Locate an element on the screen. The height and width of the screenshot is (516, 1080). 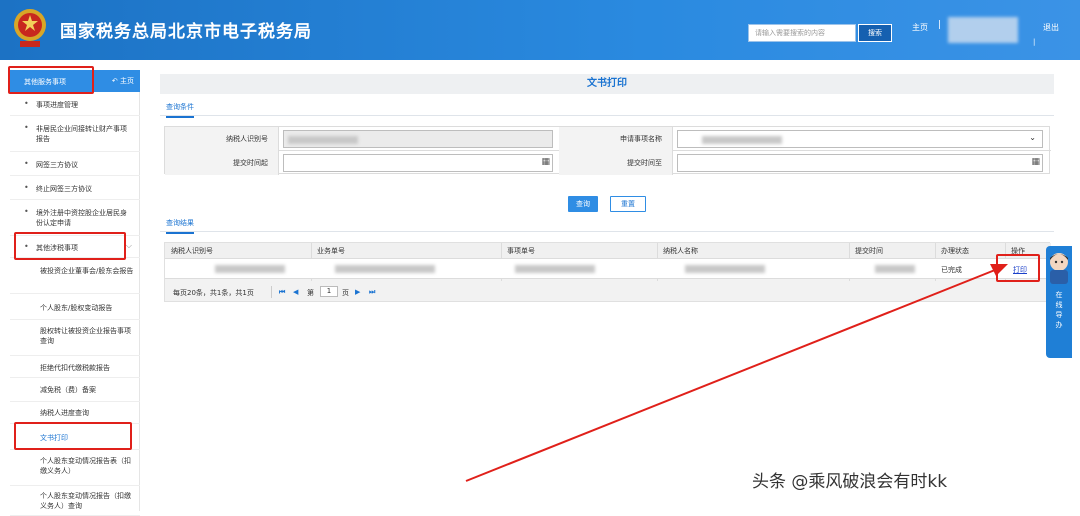
table-row: 已完成 打印 is located at coordinates (608, 269).